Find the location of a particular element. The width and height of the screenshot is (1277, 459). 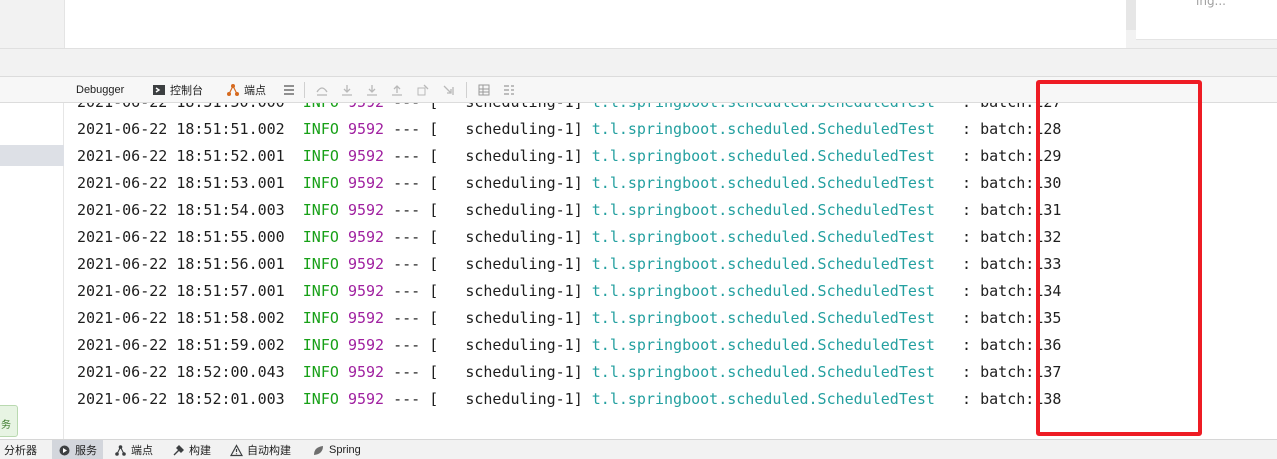

step-over-icon is located at coordinates (322, 89).